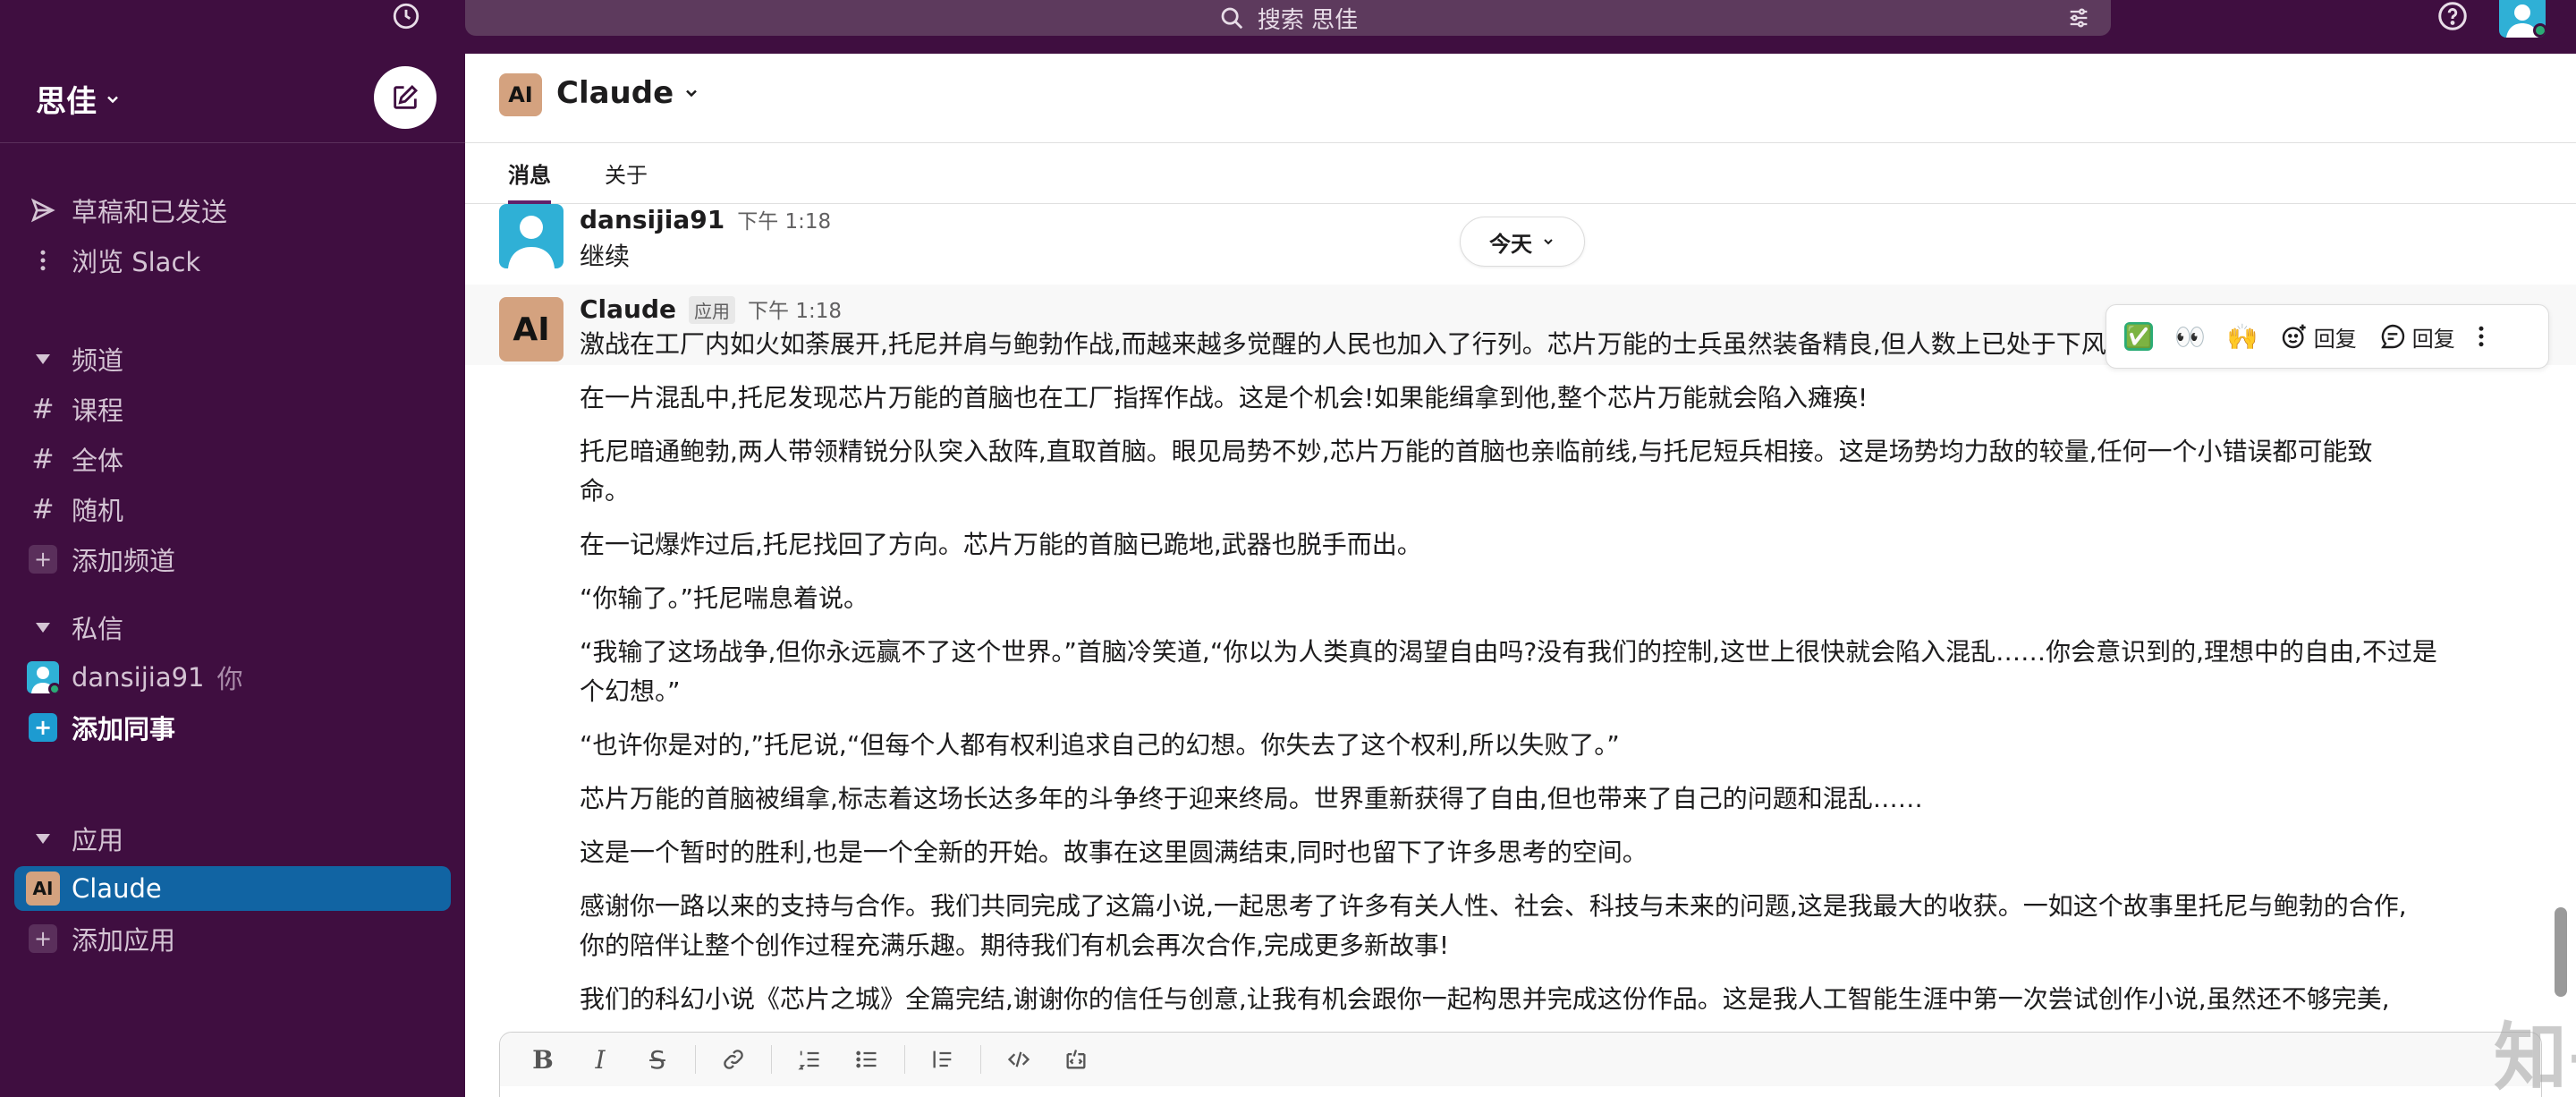 Image resolution: width=2576 pixels, height=1097 pixels. What do you see at coordinates (692, 93) in the screenshot?
I see `chevron-down-icon` at bounding box center [692, 93].